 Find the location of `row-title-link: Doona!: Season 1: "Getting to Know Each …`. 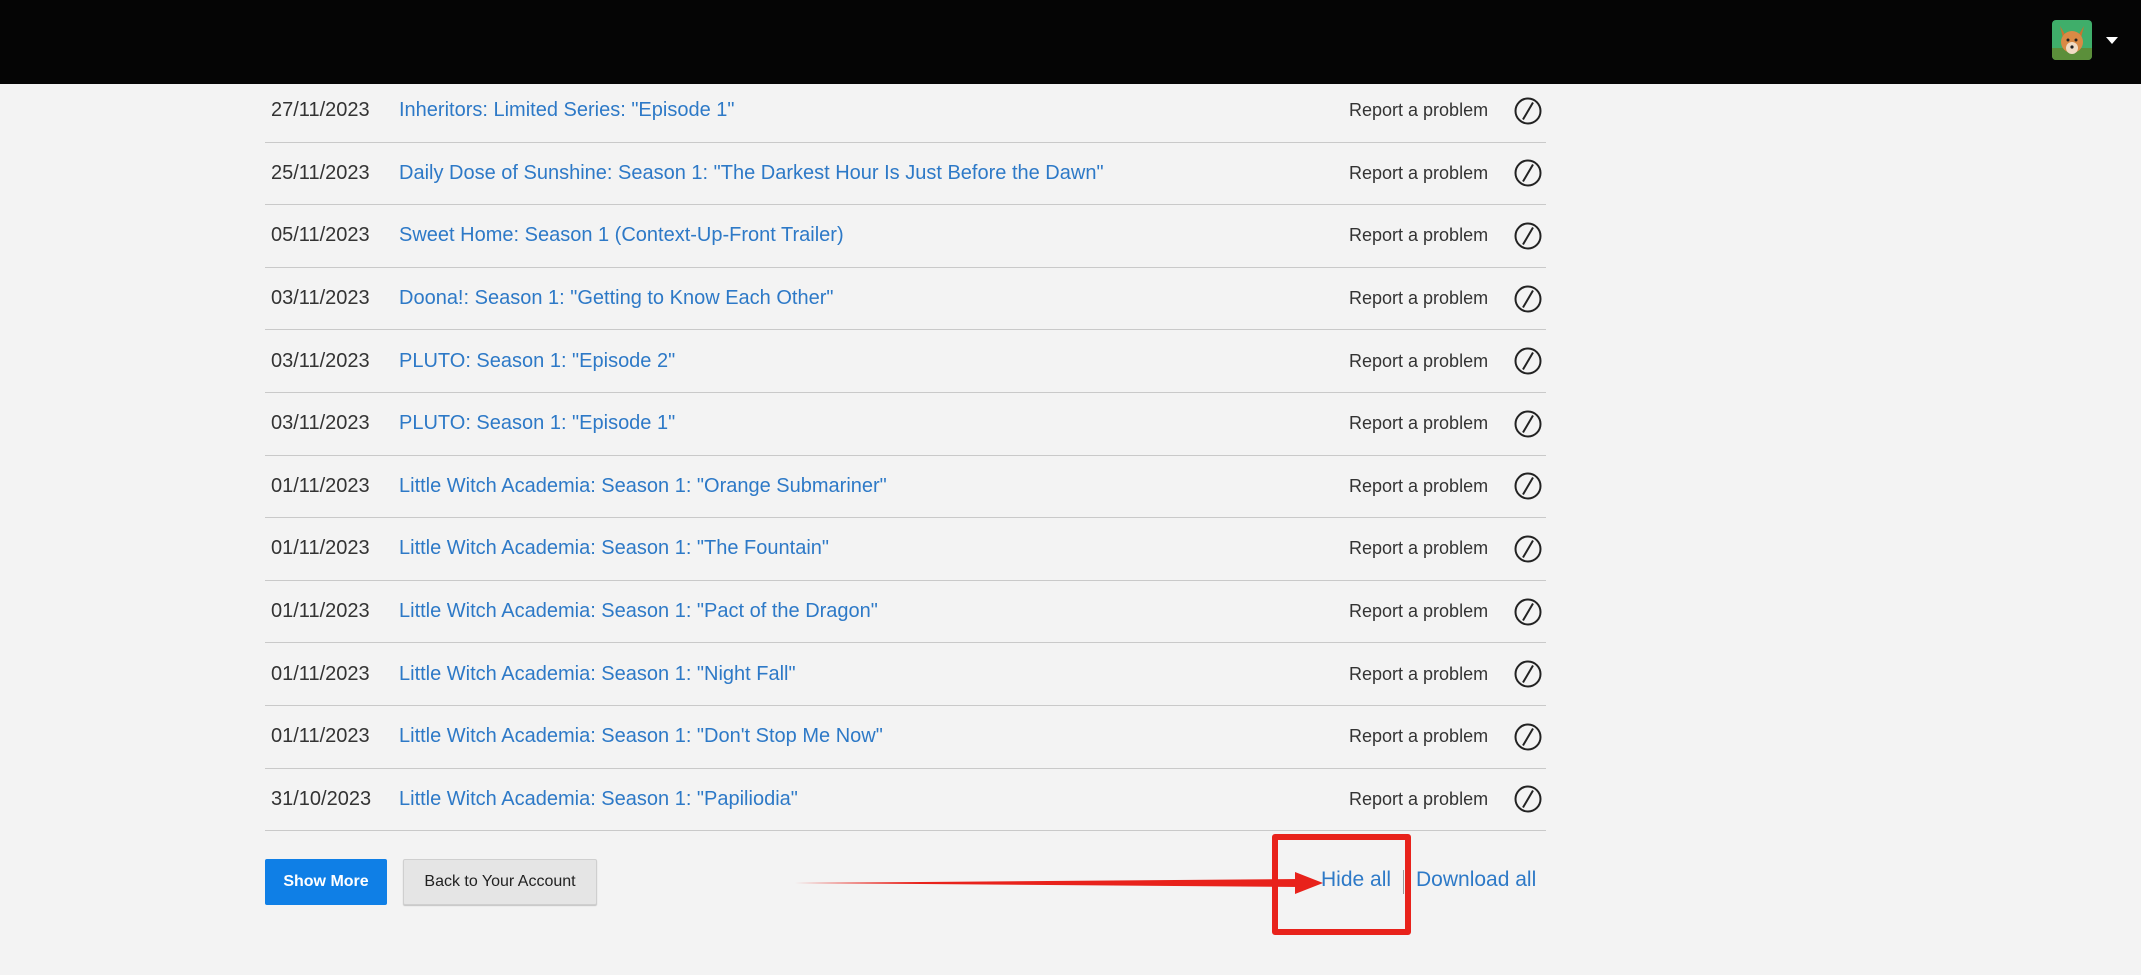

row-title-link: Doona!: Season 1: "Getting to Know Each … is located at coordinates (616, 298).